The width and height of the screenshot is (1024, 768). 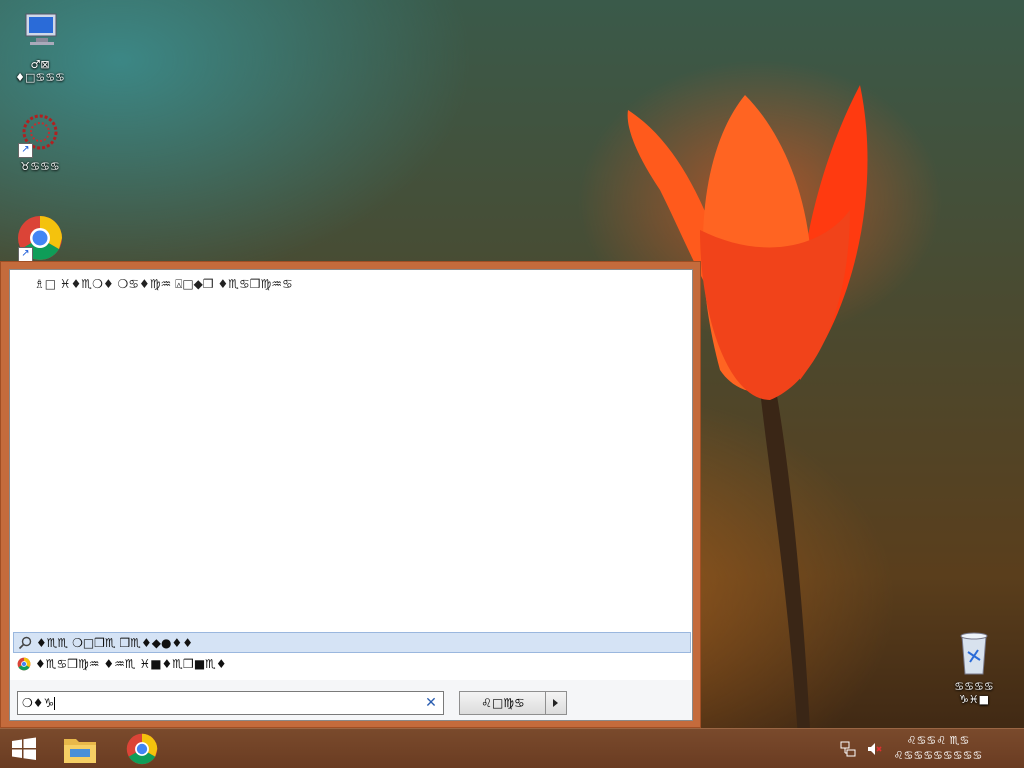 What do you see at coordinates (938, 755) in the screenshot?
I see `clock-date: ♌♋♋♋♋♋♋♋♋` at bounding box center [938, 755].